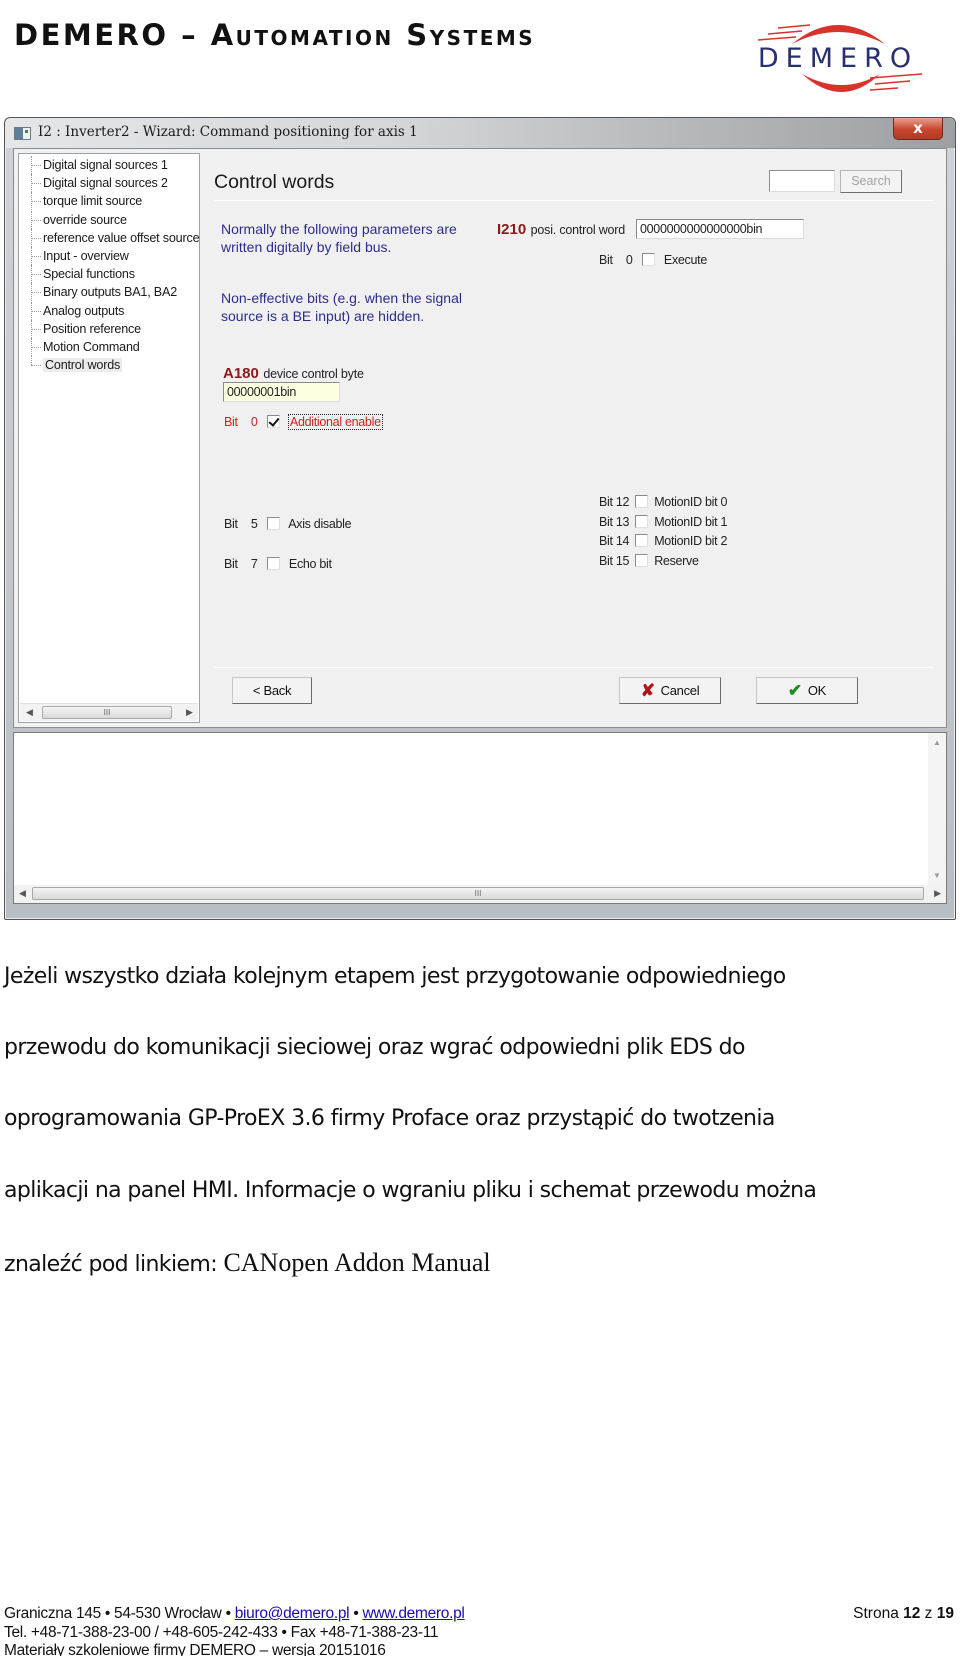 This screenshot has height=1656, width=960. Describe the element at coordinates (685, 260) in the screenshot. I see `bit-name: Execute` at that location.